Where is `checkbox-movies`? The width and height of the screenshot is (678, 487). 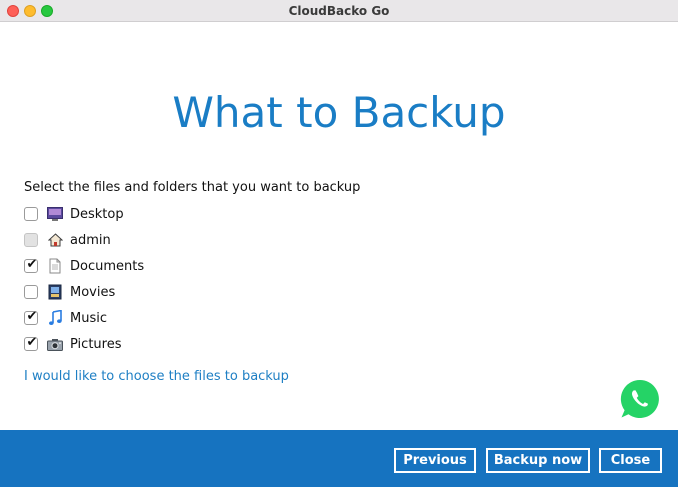
checkbox-movies is located at coordinates (31, 292).